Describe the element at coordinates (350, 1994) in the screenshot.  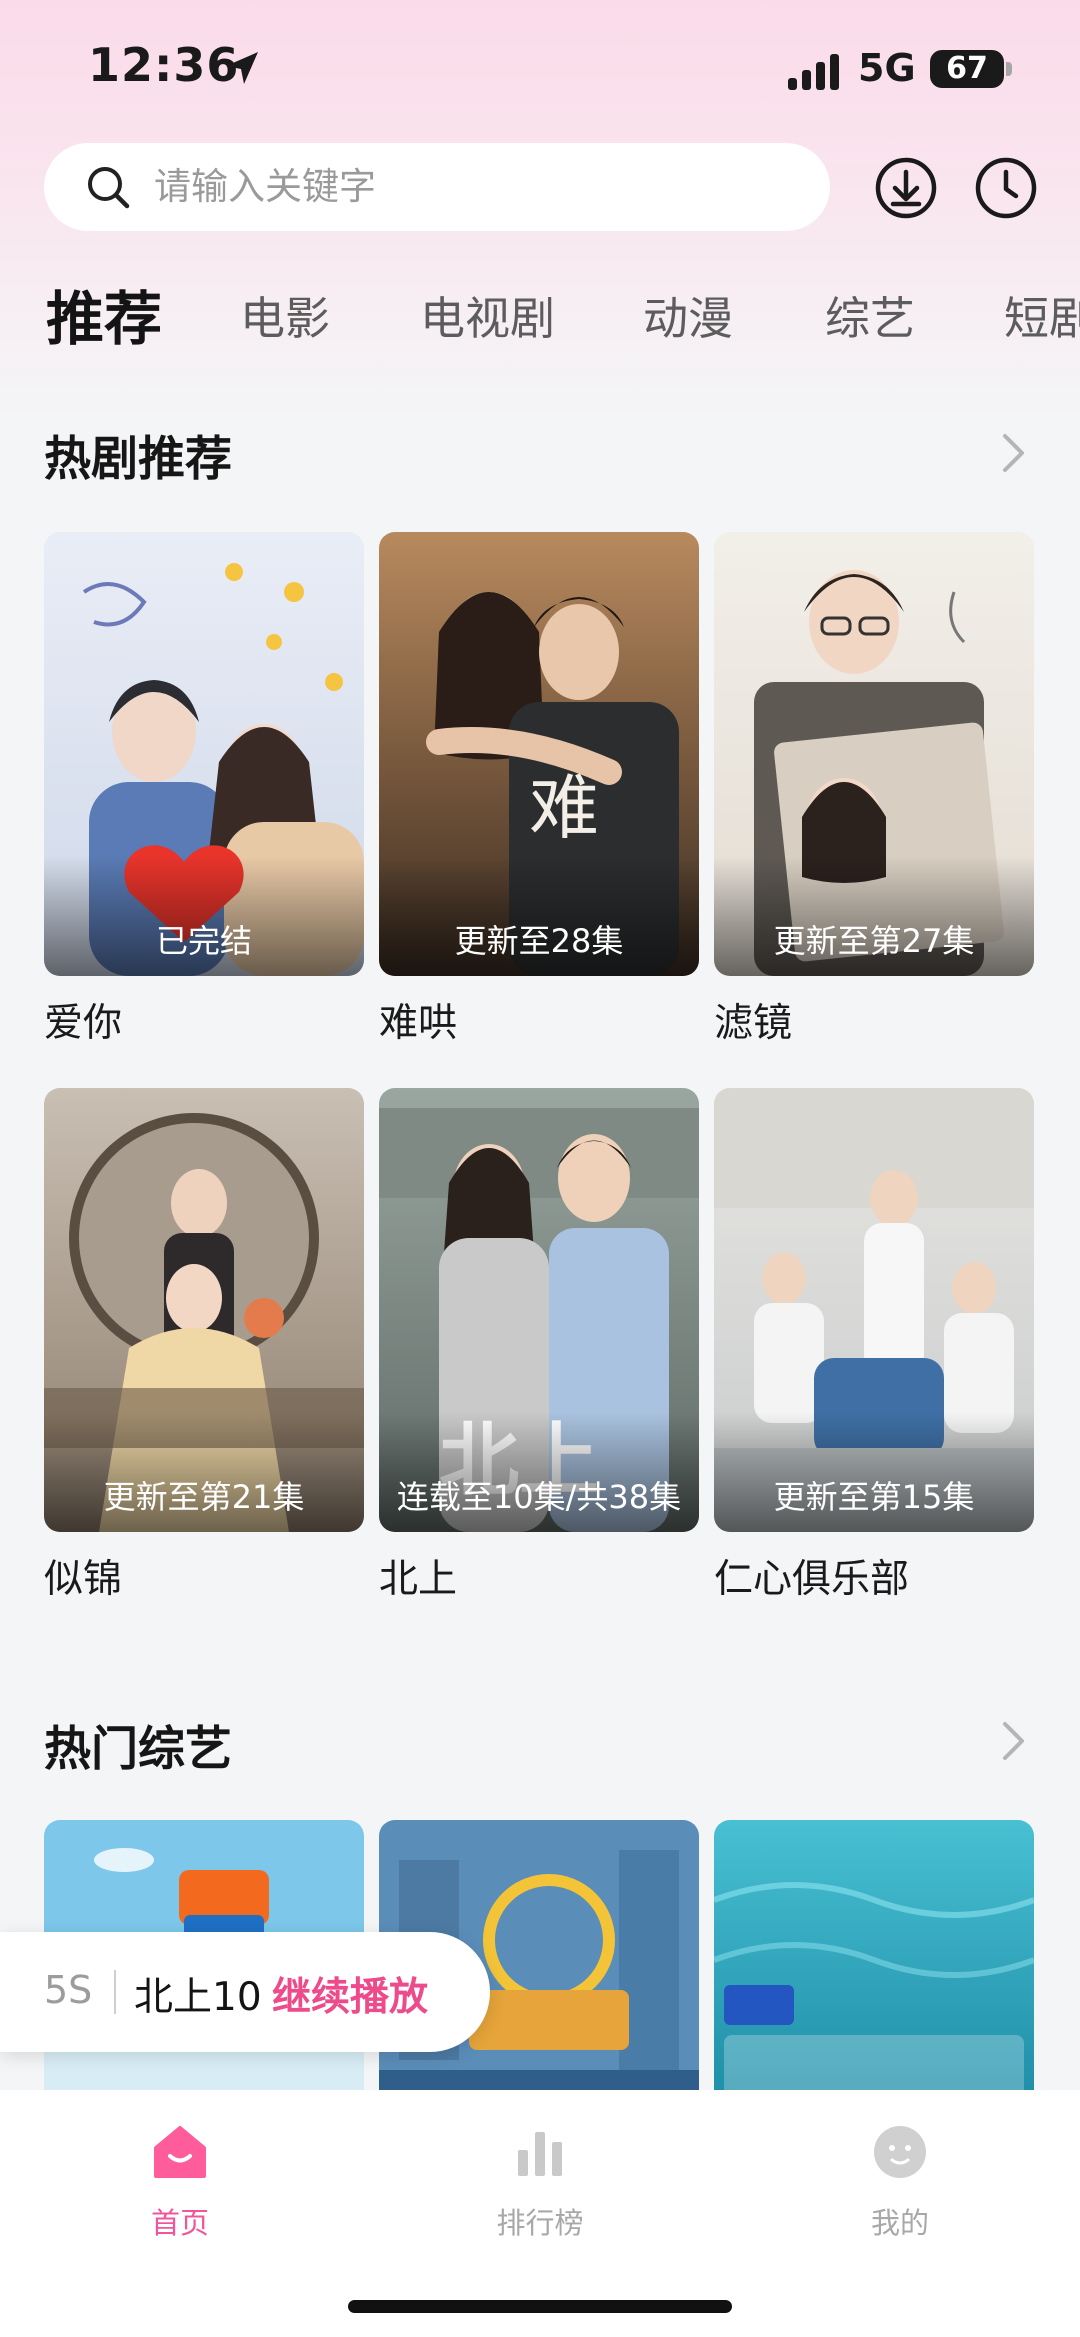
I see `continue-play-button: 继续播放` at that location.